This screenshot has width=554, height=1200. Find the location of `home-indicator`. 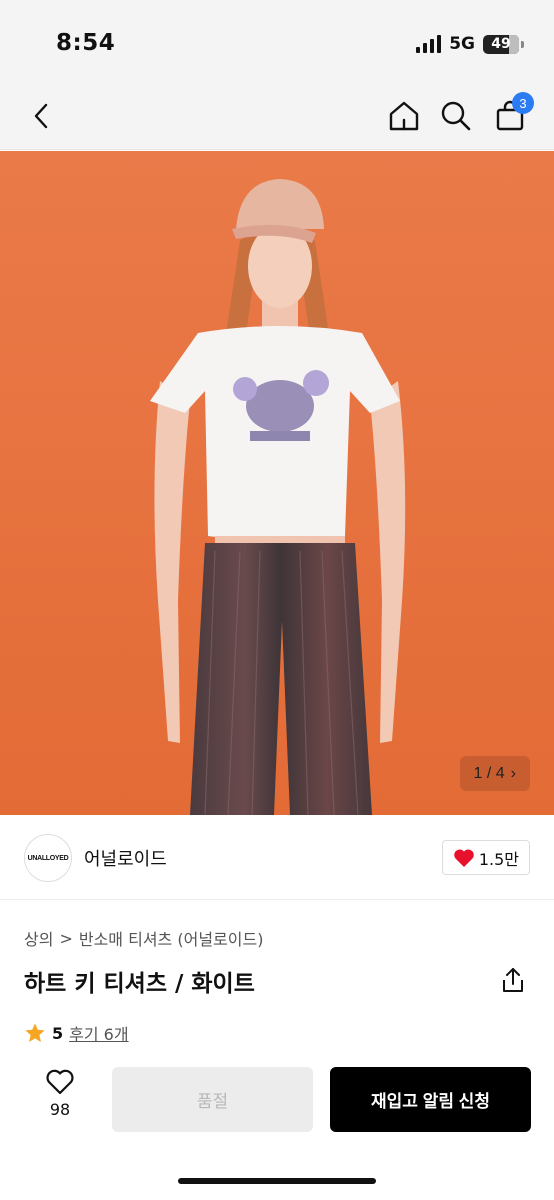

home-indicator is located at coordinates (277, 1181).